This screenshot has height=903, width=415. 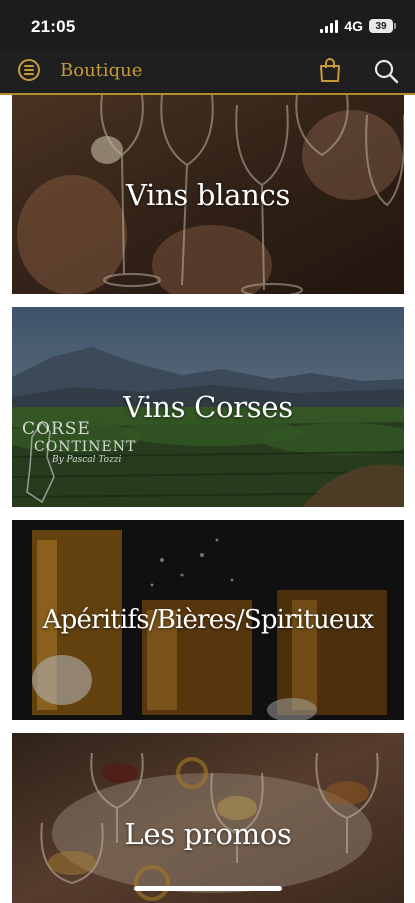 I want to click on status-time: 21:05, so click(x=53, y=26).